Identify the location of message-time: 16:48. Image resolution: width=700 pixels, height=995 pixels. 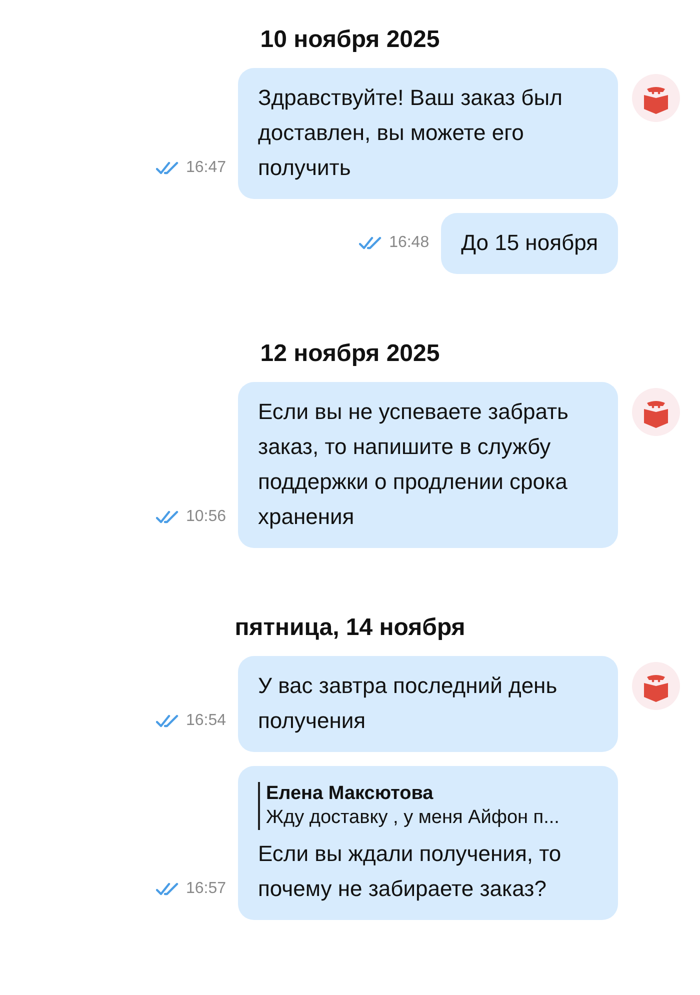
(409, 243).